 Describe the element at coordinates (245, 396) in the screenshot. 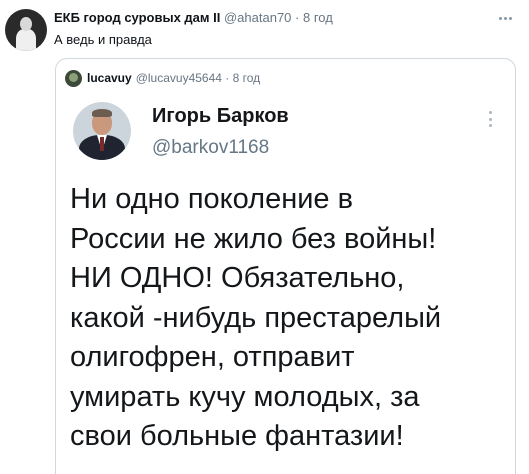

I see `screenshot-text-line: умирать кучу молодых, за` at that location.